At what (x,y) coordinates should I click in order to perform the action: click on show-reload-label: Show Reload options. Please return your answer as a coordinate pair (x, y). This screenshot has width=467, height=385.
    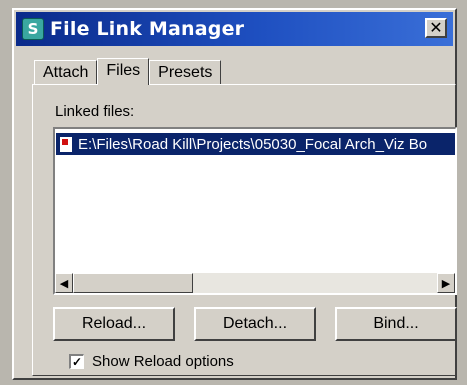
    Looking at the image, I should click on (163, 361).